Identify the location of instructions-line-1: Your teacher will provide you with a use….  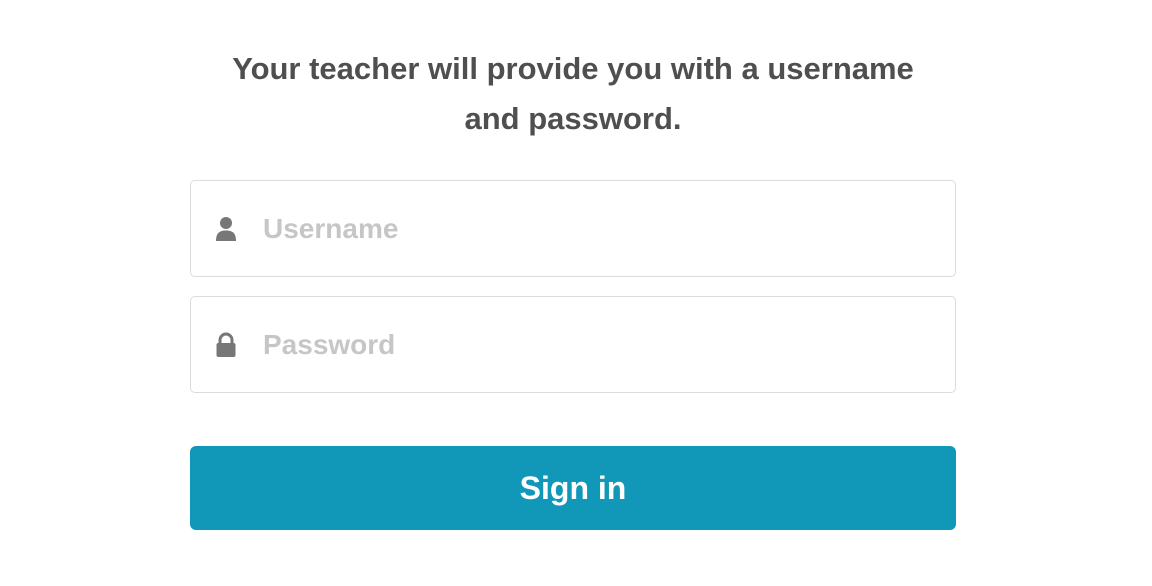
(573, 68).